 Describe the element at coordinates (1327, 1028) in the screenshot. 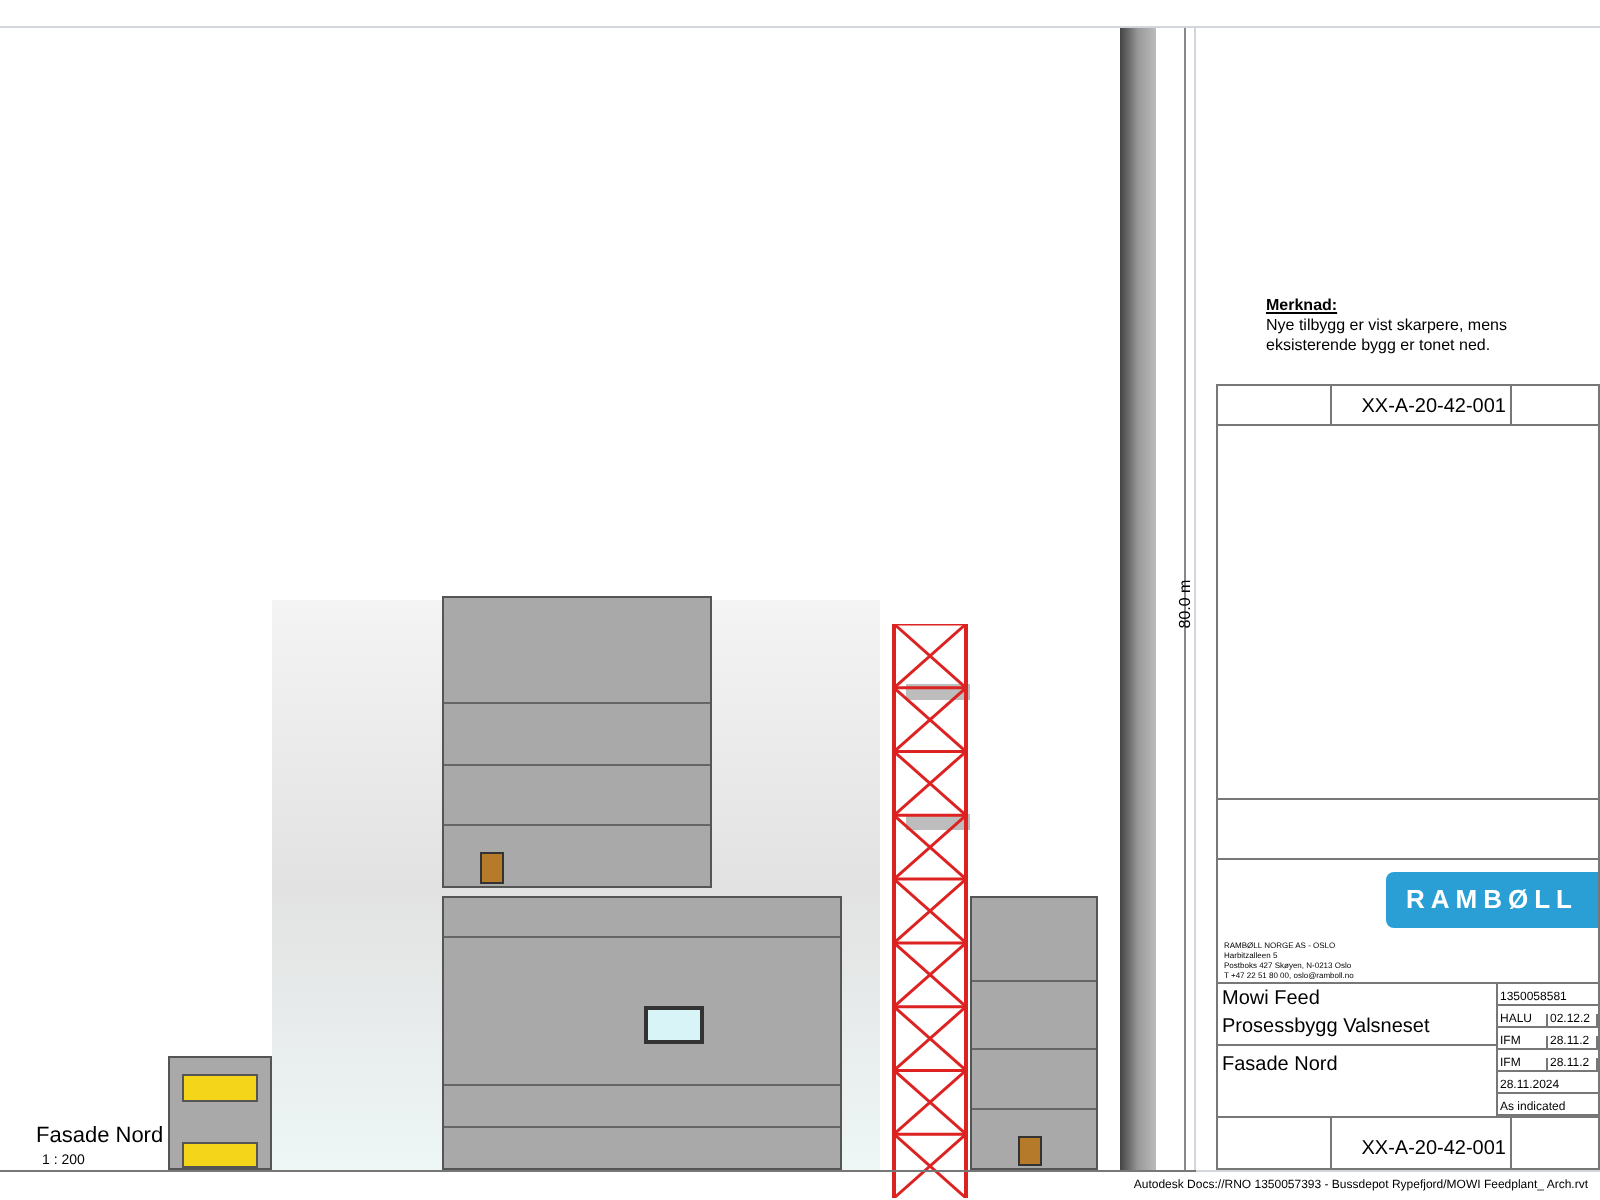

I see `project-name: Prosessbygg Valsneset` at that location.